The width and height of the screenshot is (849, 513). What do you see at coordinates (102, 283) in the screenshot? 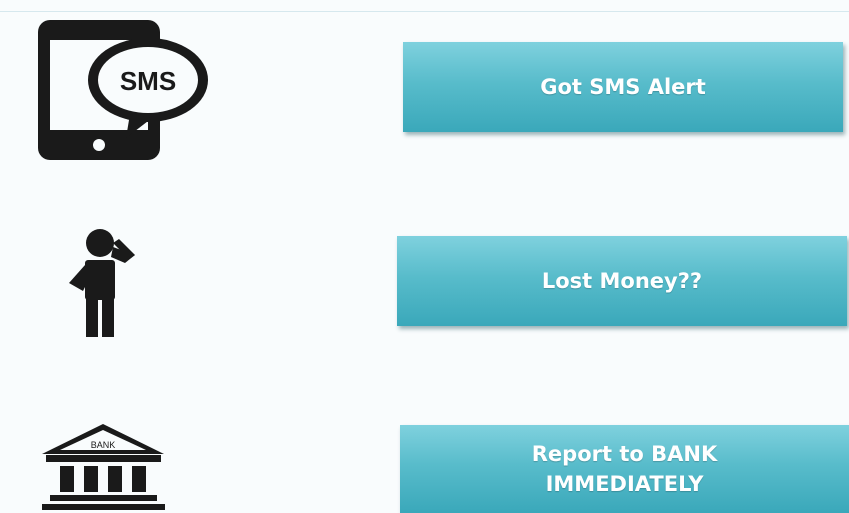
I see `confused-person-icon` at bounding box center [102, 283].